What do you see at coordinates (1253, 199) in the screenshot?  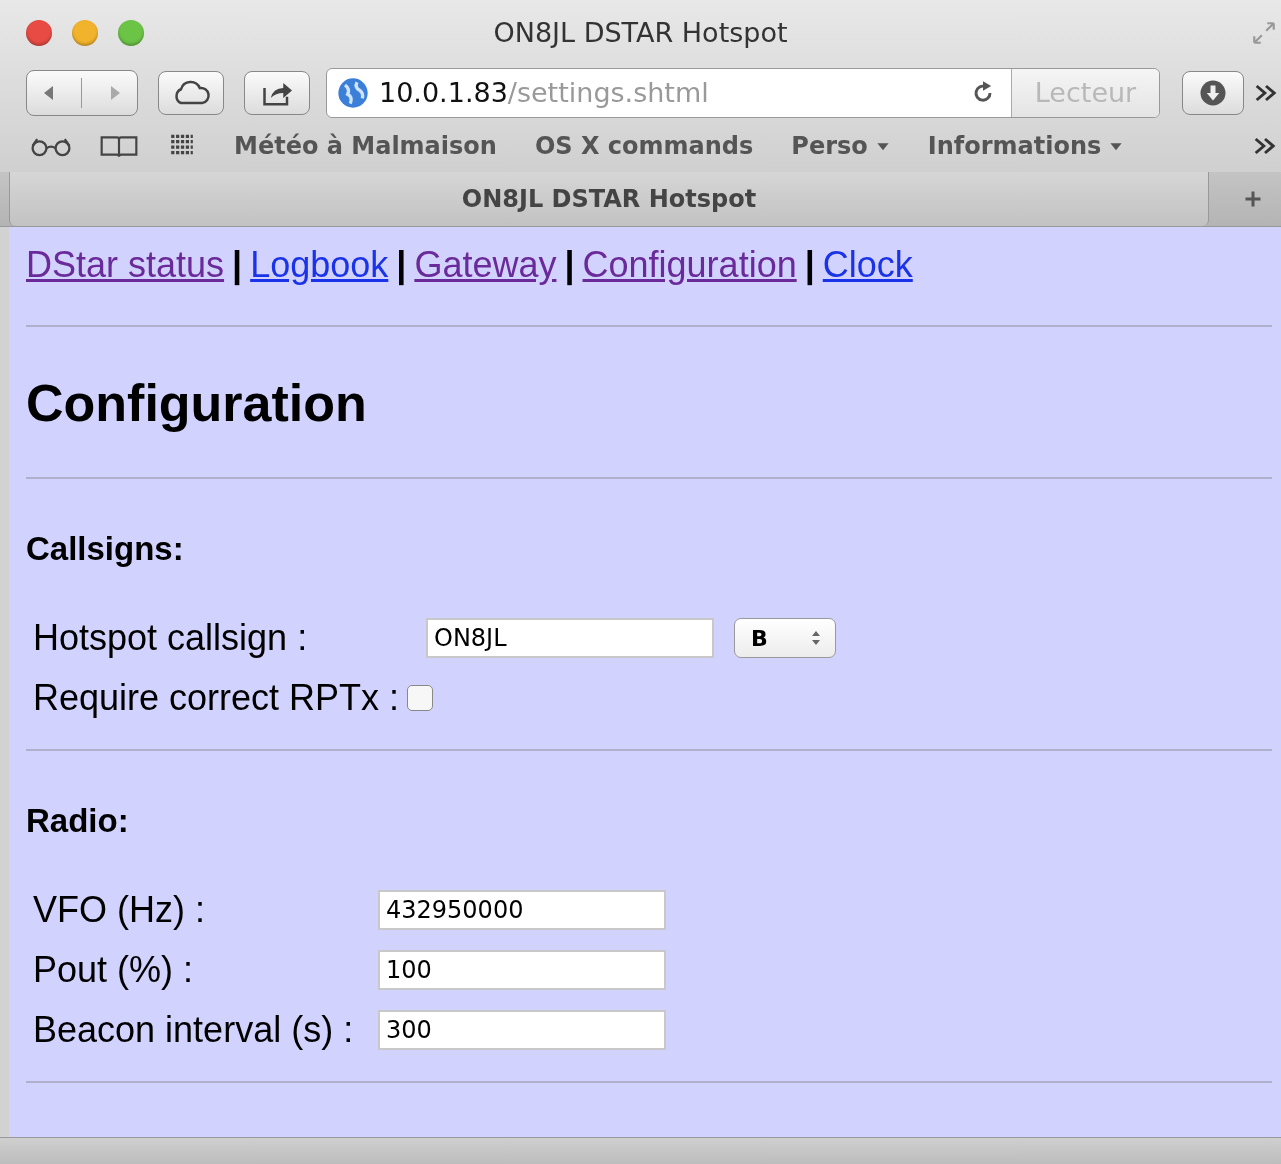 I see `plus-icon` at bounding box center [1253, 199].